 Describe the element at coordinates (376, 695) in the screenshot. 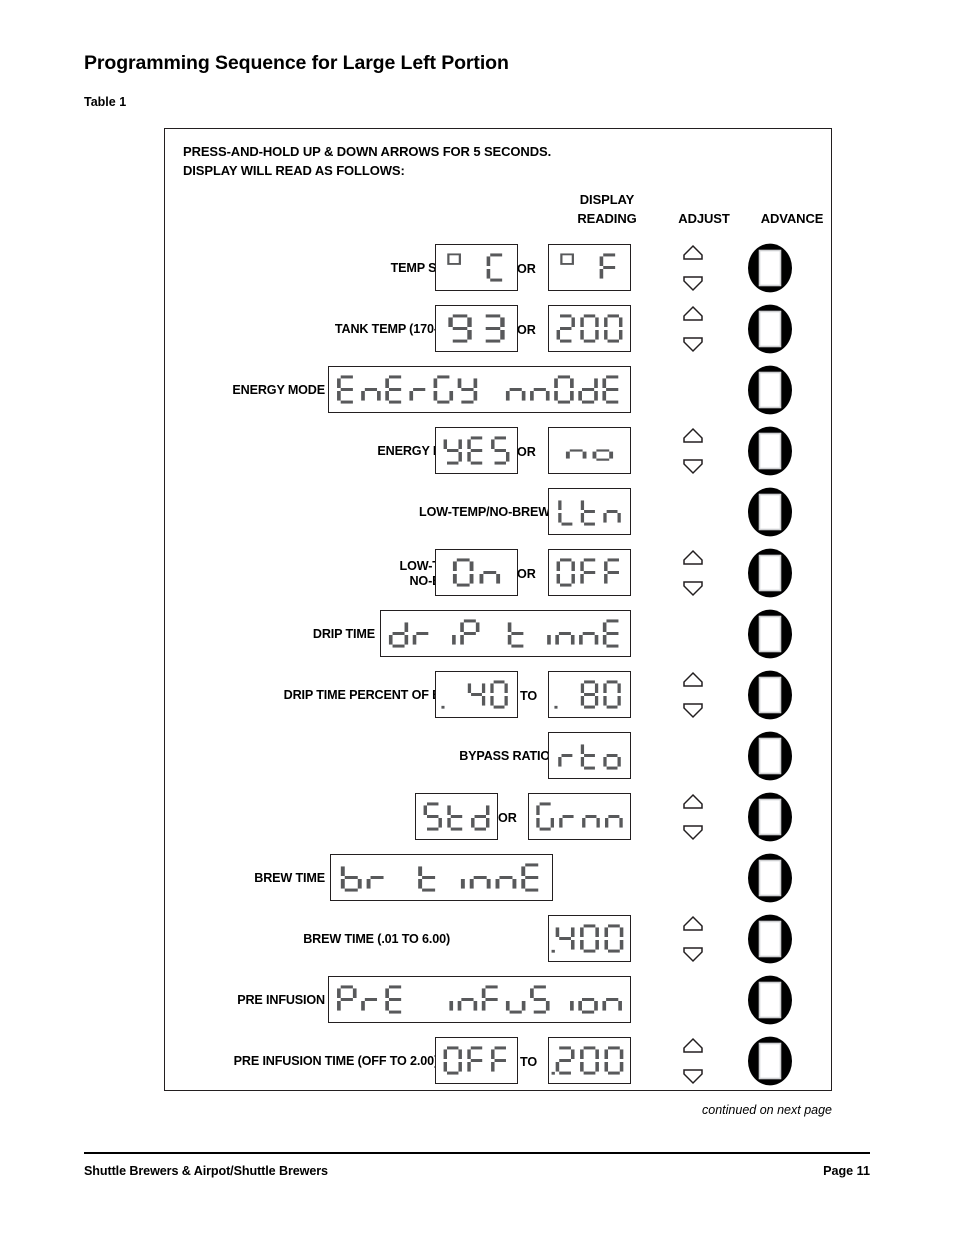

I see `row-label: DRIP TIME PERCENT OF BREW` at that location.